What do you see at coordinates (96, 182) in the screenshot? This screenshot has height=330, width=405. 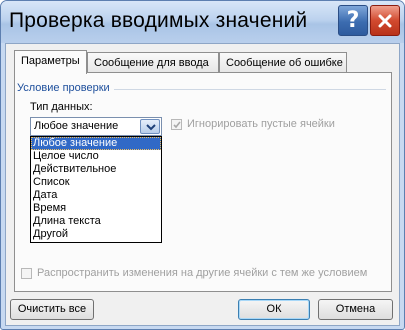 I see `option-list: Список` at bounding box center [96, 182].